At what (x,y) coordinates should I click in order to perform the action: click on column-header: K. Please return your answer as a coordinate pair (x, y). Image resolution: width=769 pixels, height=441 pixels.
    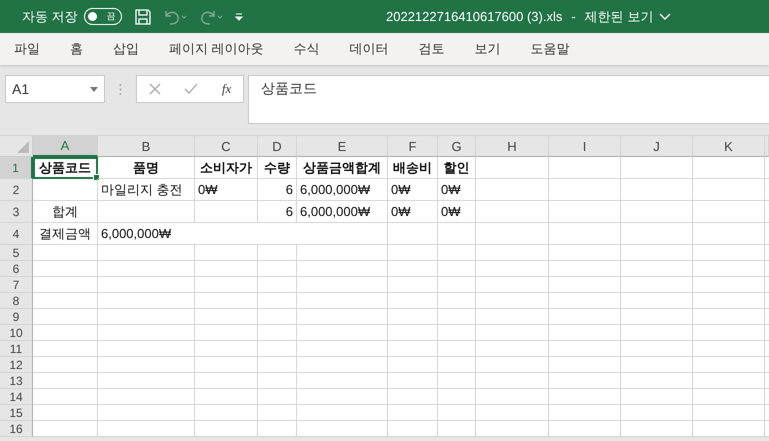
    Looking at the image, I should click on (729, 146).